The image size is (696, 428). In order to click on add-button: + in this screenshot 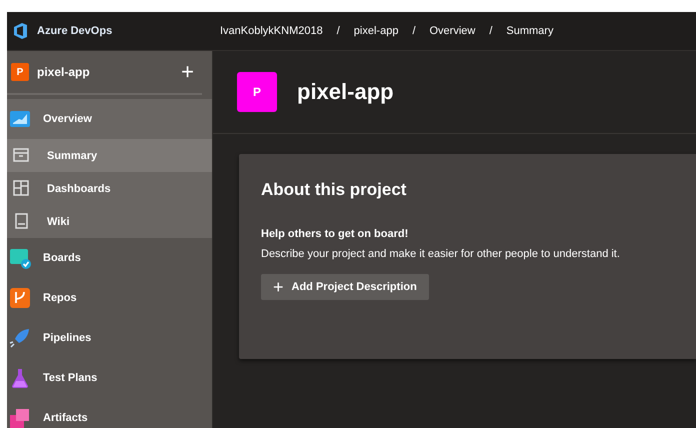, I will do `click(187, 72)`.